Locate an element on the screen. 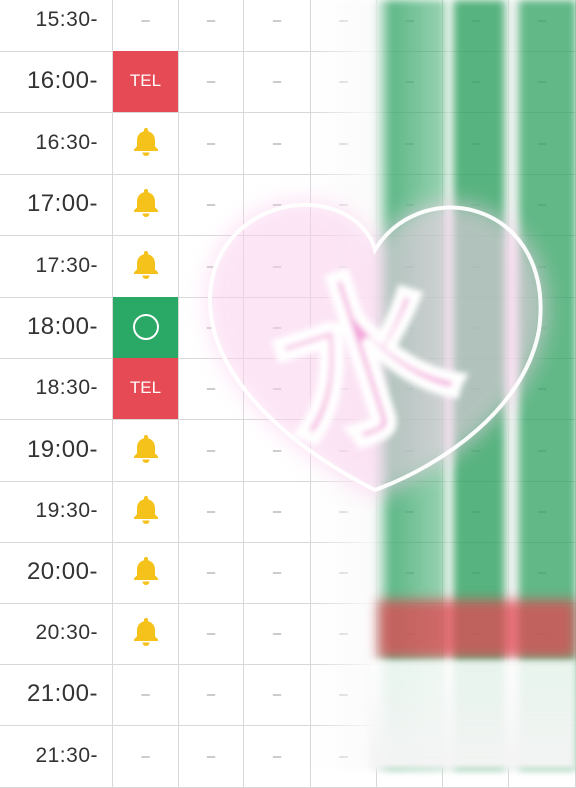 The height and width of the screenshot is (788, 576). time-label: 21:00- is located at coordinates (56, 694).